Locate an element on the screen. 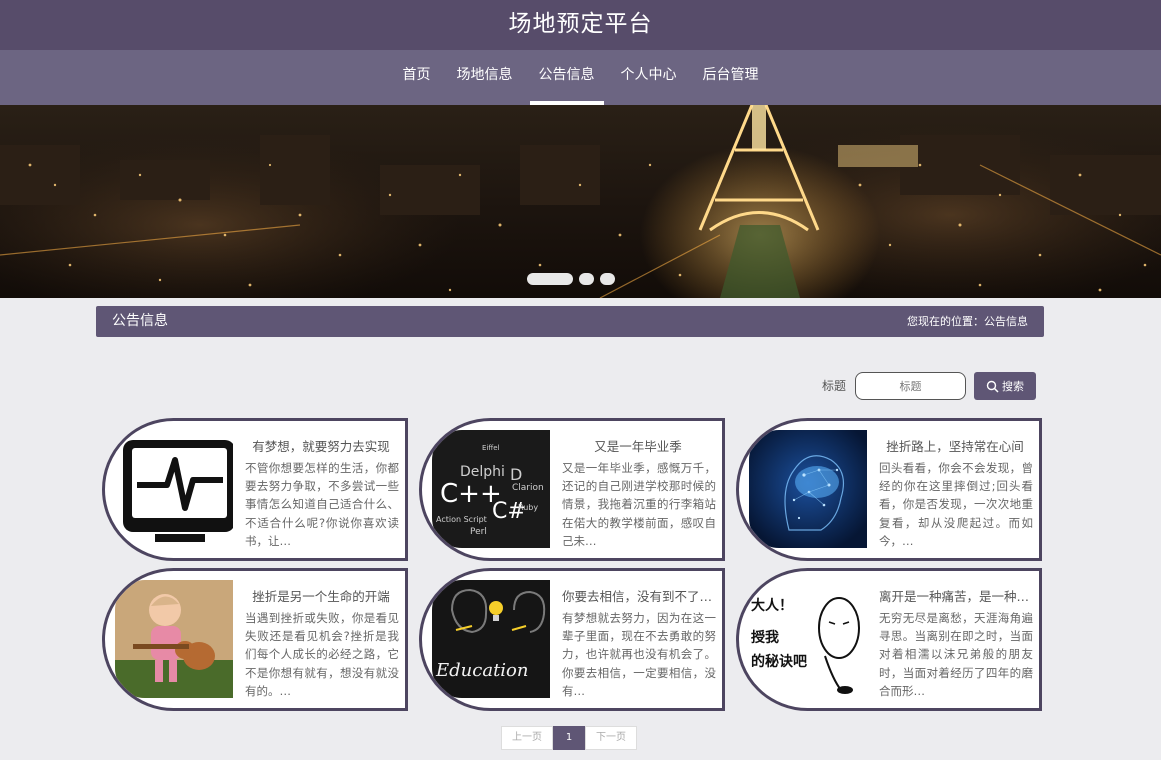  brain-network-image is located at coordinates (808, 489).